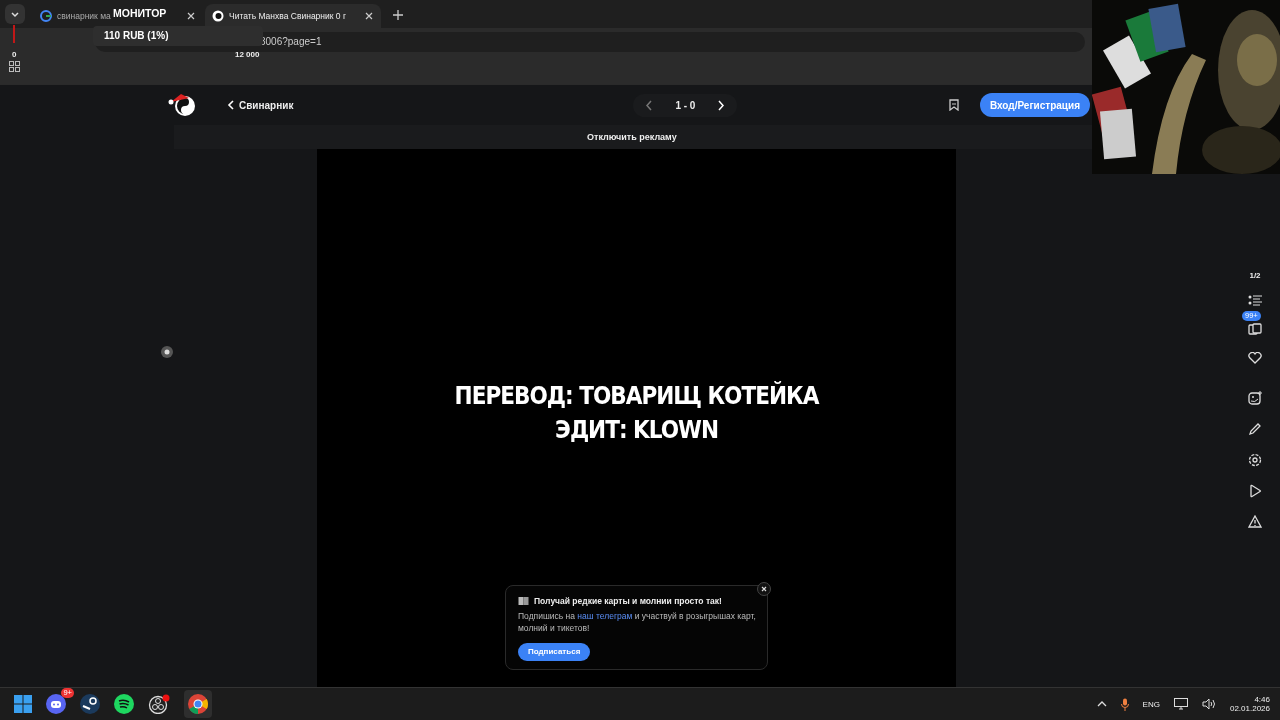 The width and height of the screenshot is (1280, 720). What do you see at coordinates (721, 105) in the screenshot?
I see `next-icon` at bounding box center [721, 105].